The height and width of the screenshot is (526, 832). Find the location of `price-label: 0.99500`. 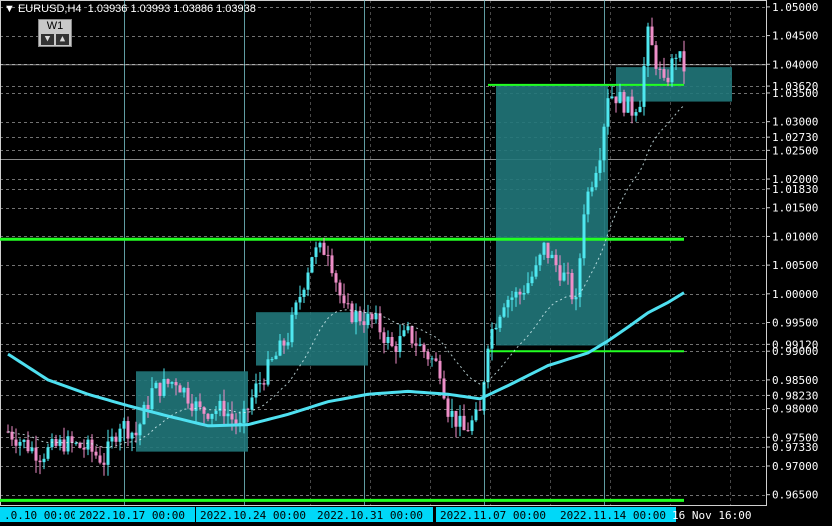

price-label: 0.99500 is located at coordinates (795, 323).